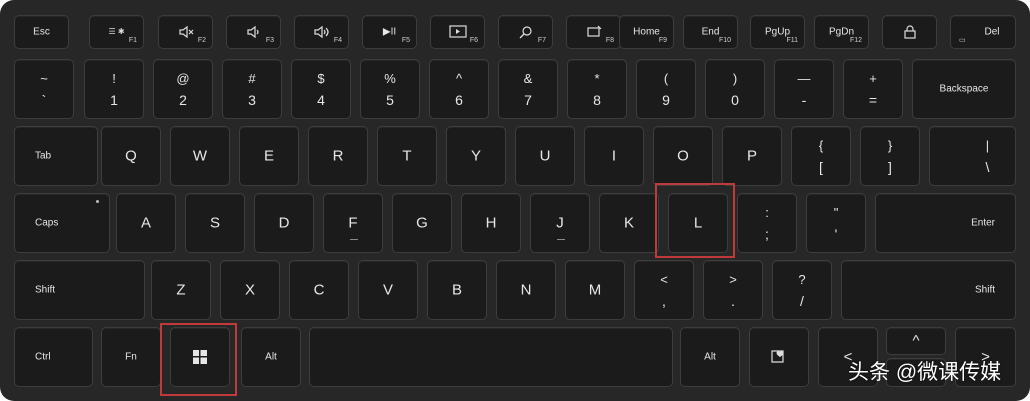 Image resolution: width=1030 pixels, height=401 pixels. I want to click on fn-key: Fn, so click(131, 357).